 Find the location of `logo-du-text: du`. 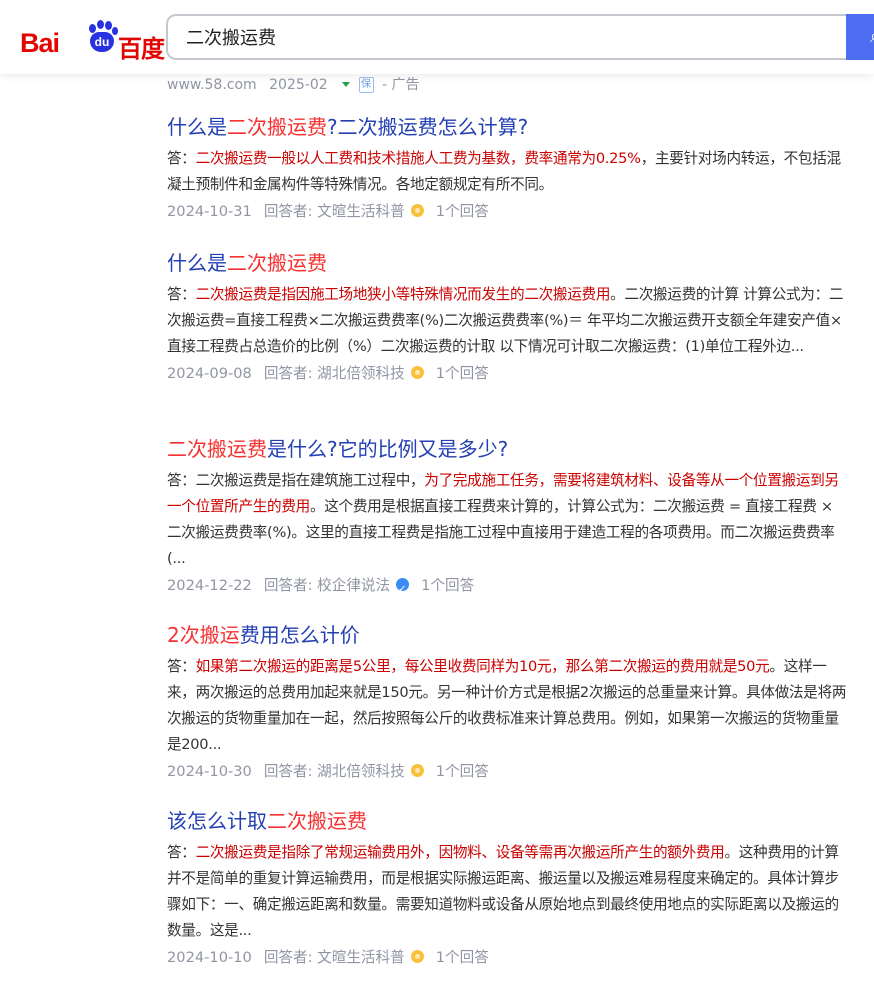

logo-du-text: du is located at coordinates (102, 42).